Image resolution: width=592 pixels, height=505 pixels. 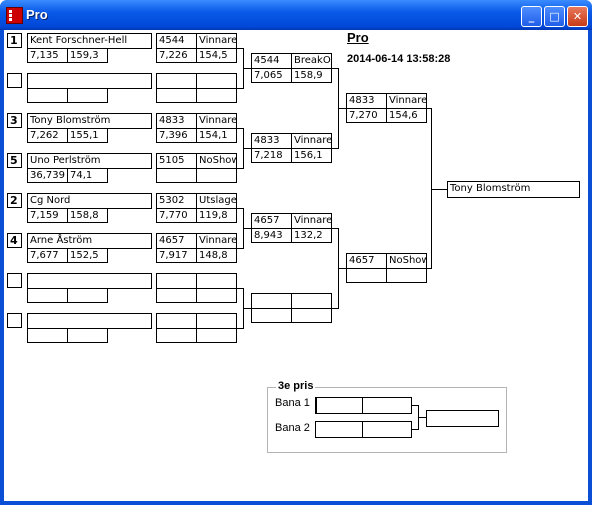 I want to click on seed-box: 4, so click(x=14, y=240).